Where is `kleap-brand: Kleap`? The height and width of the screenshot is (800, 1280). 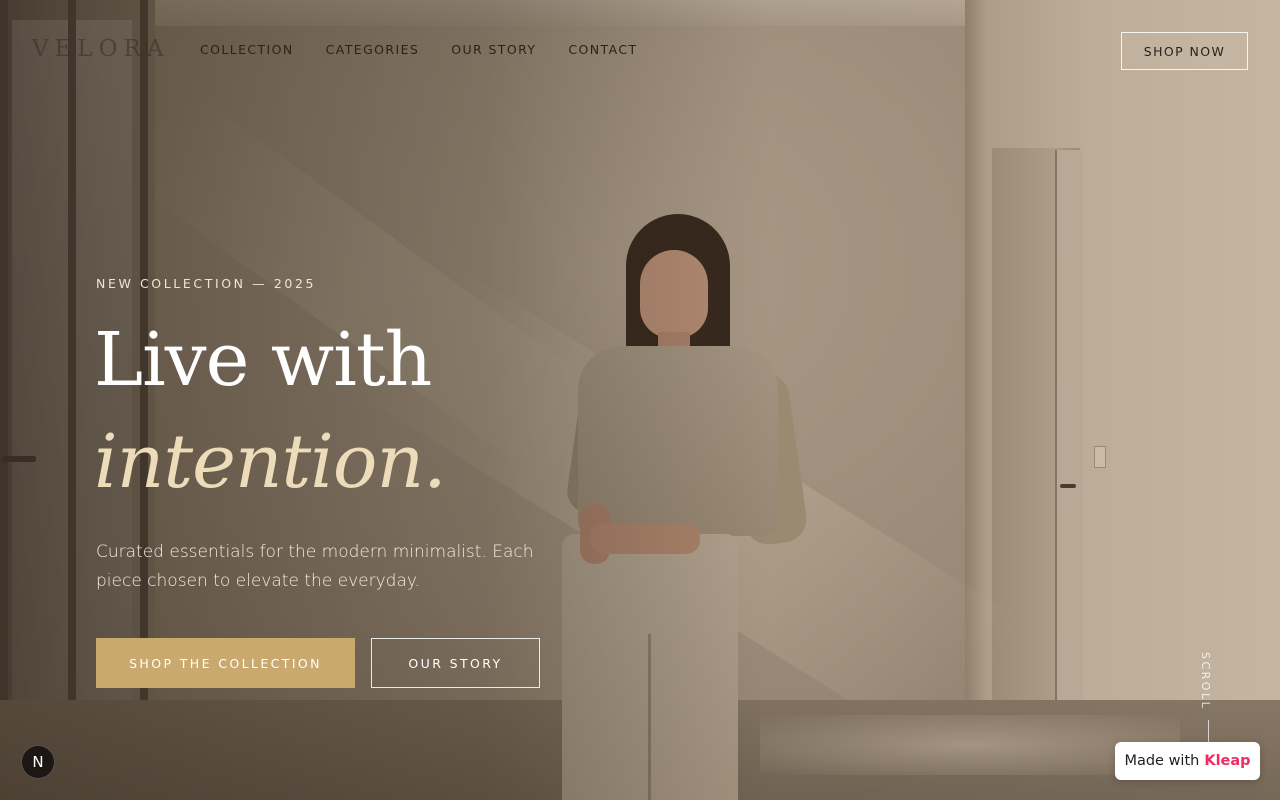
kleap-brand: Kleap is located at coordinates (1227, 761).